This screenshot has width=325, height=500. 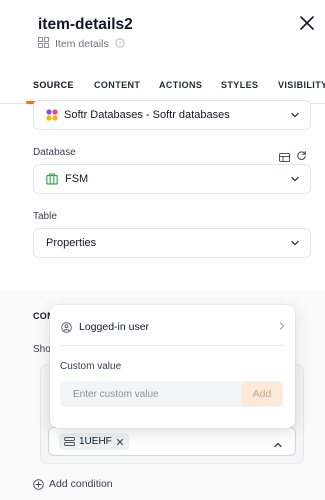 I want to click on tab-visibility: VISIBILITY, so click(x=301, y=85).